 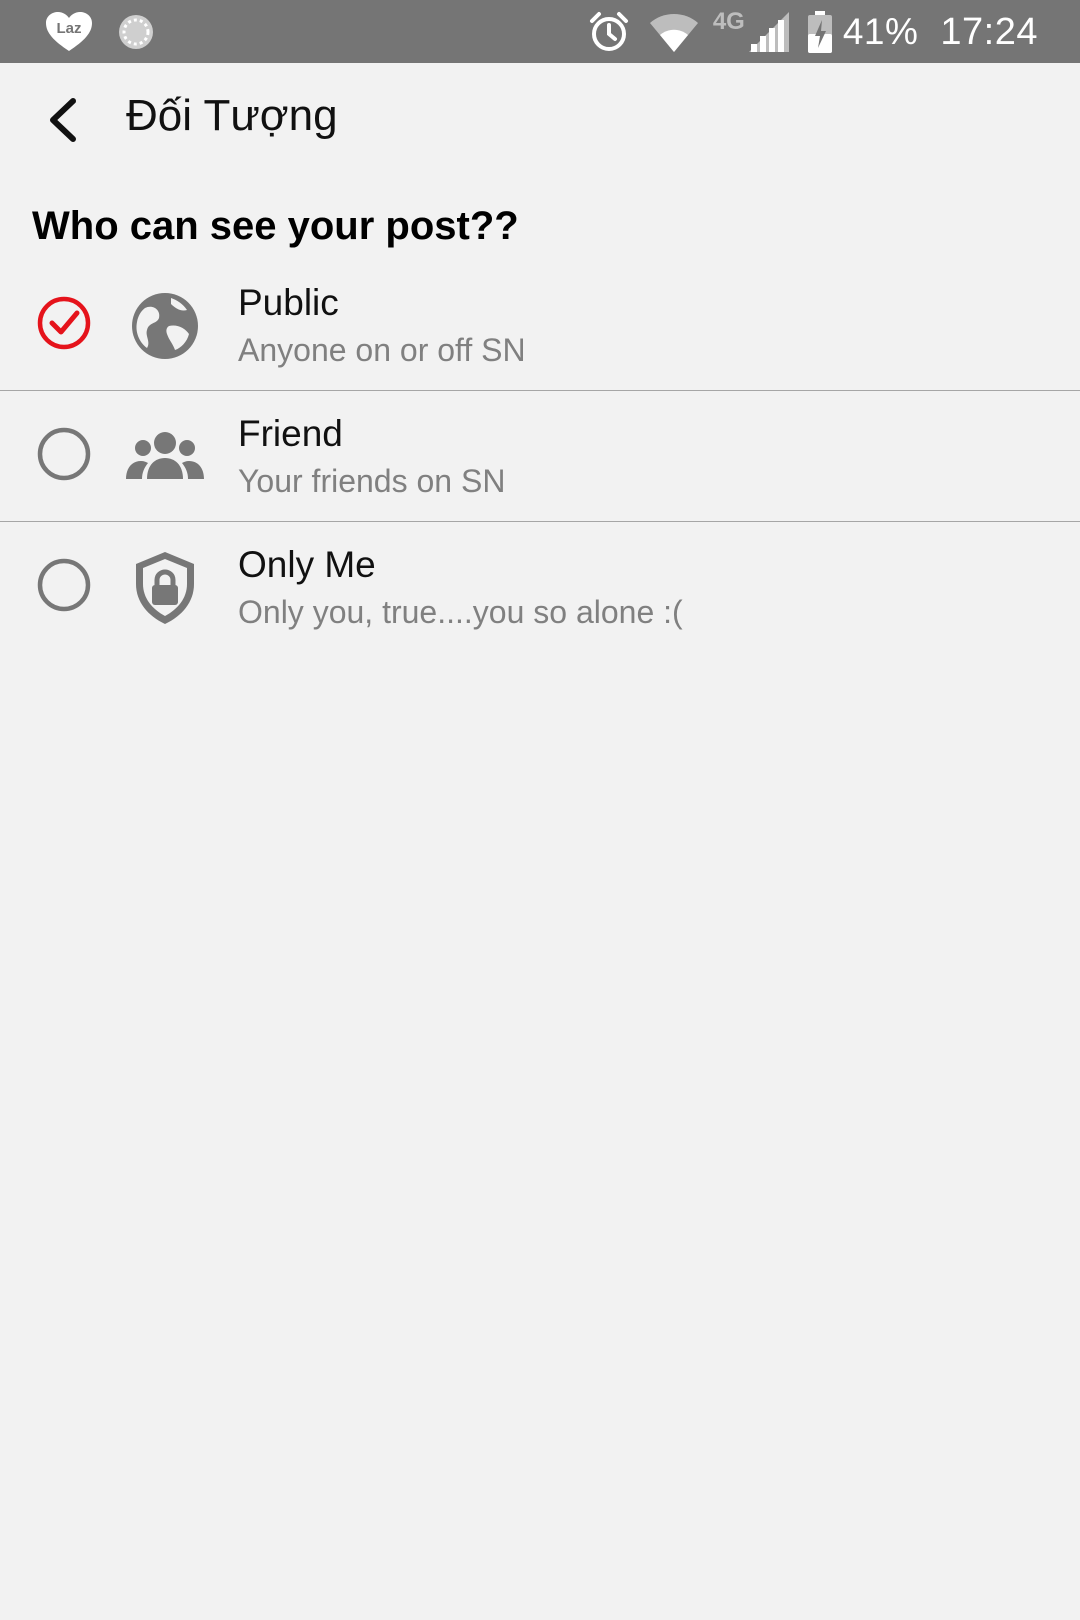 What do you see at coordinates (100, 32) in the screenshot?
I see `status-bar-left: Laz` at bounding box center [100, 32].